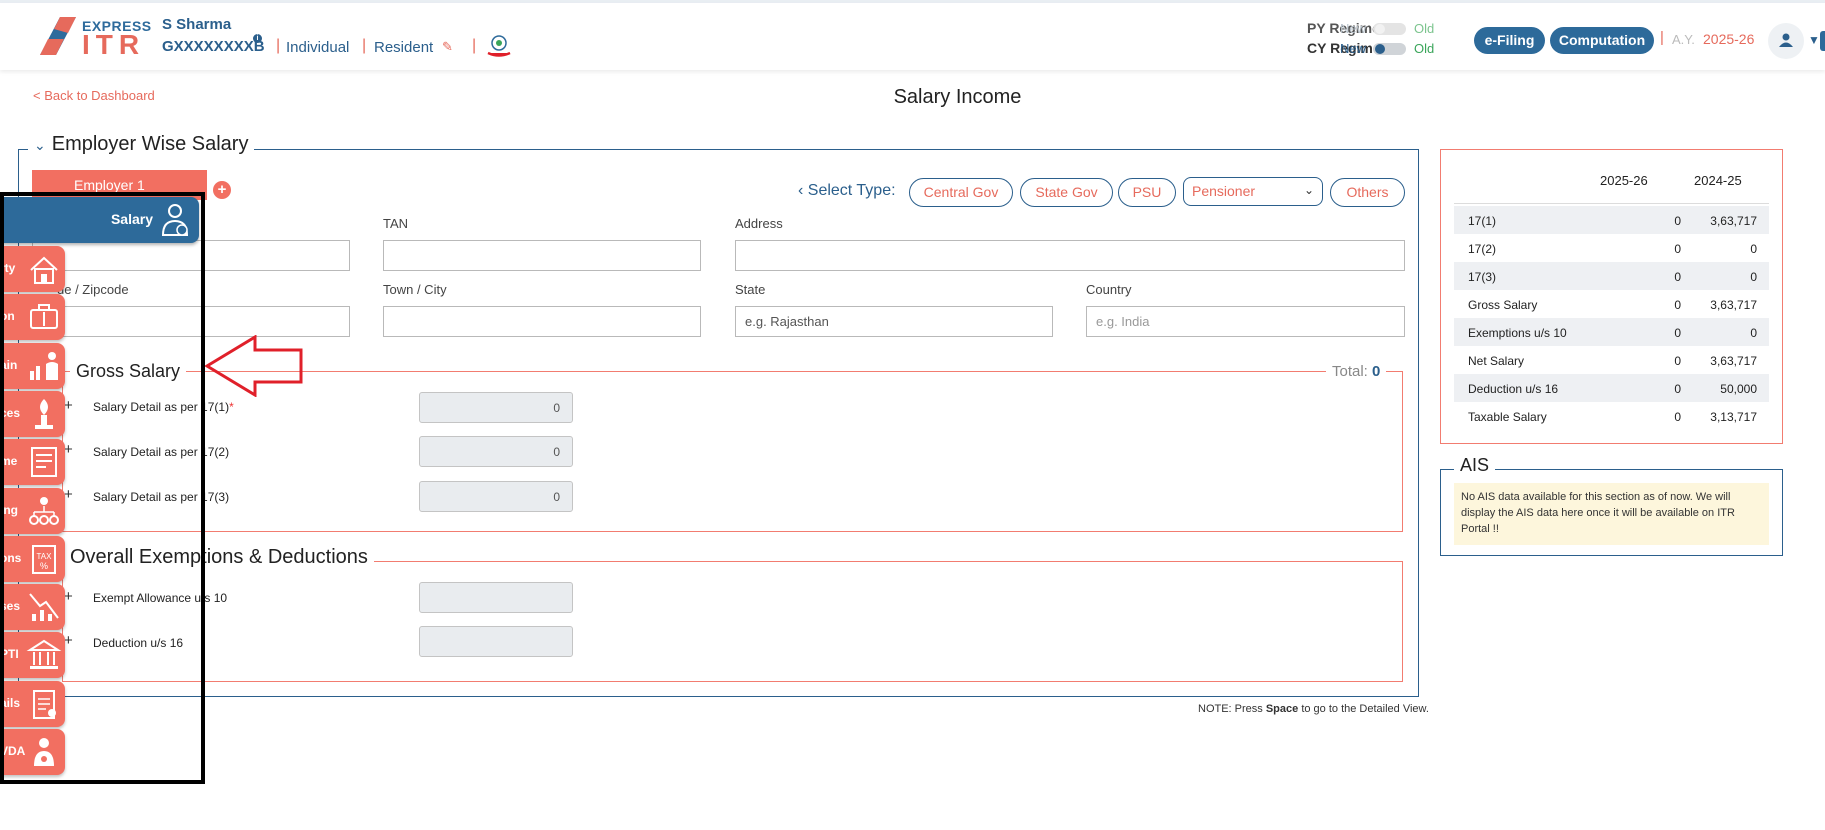 Image resolution: width=1825 pixels, height=830 pixels. Describe the element at coordinates (1733, 417) in the screenshot. I see `summary-row-py: 3,13,717` at that location.